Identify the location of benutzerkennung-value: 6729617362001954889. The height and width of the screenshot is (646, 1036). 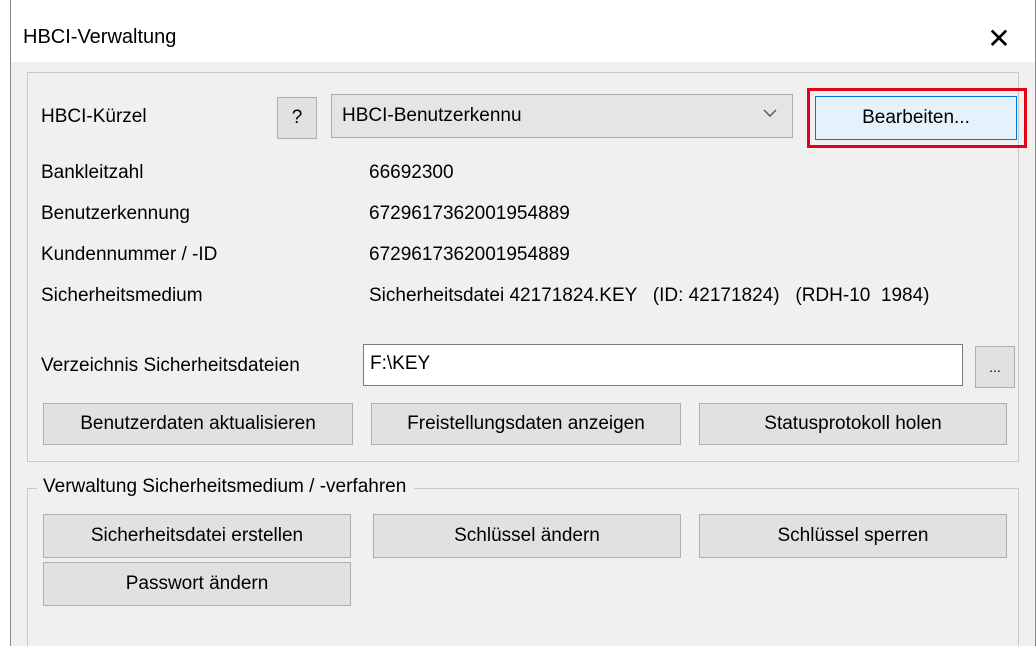
(469, 213).